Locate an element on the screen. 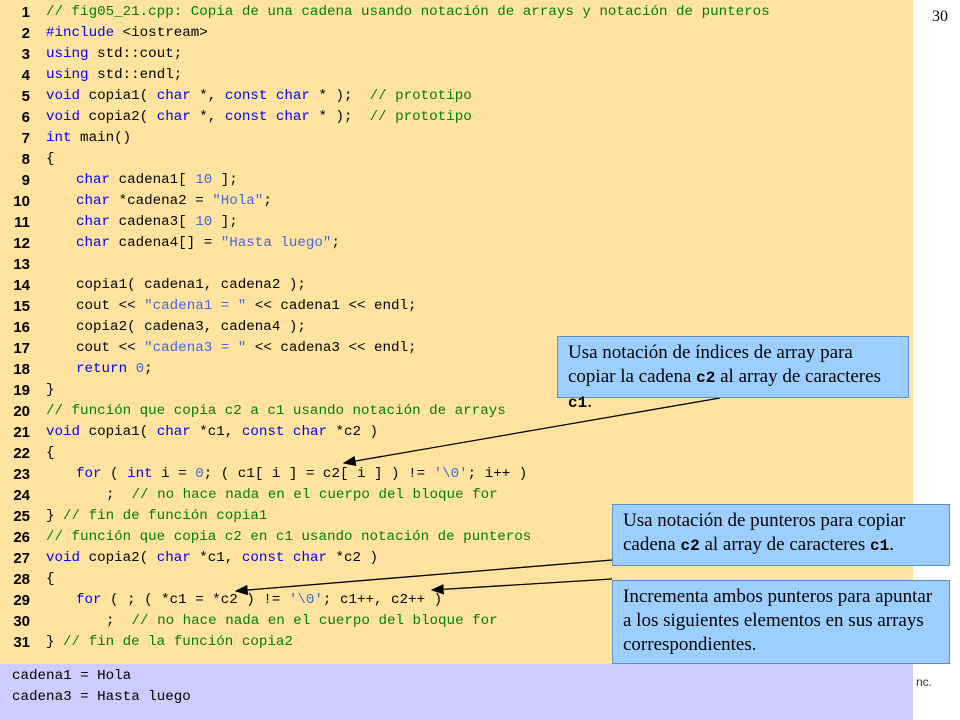 This screenshot has width=960, height=720. code-token: ; ( c1[ i ] = c2[ i ] ) != is located at coordinates (318, 474).